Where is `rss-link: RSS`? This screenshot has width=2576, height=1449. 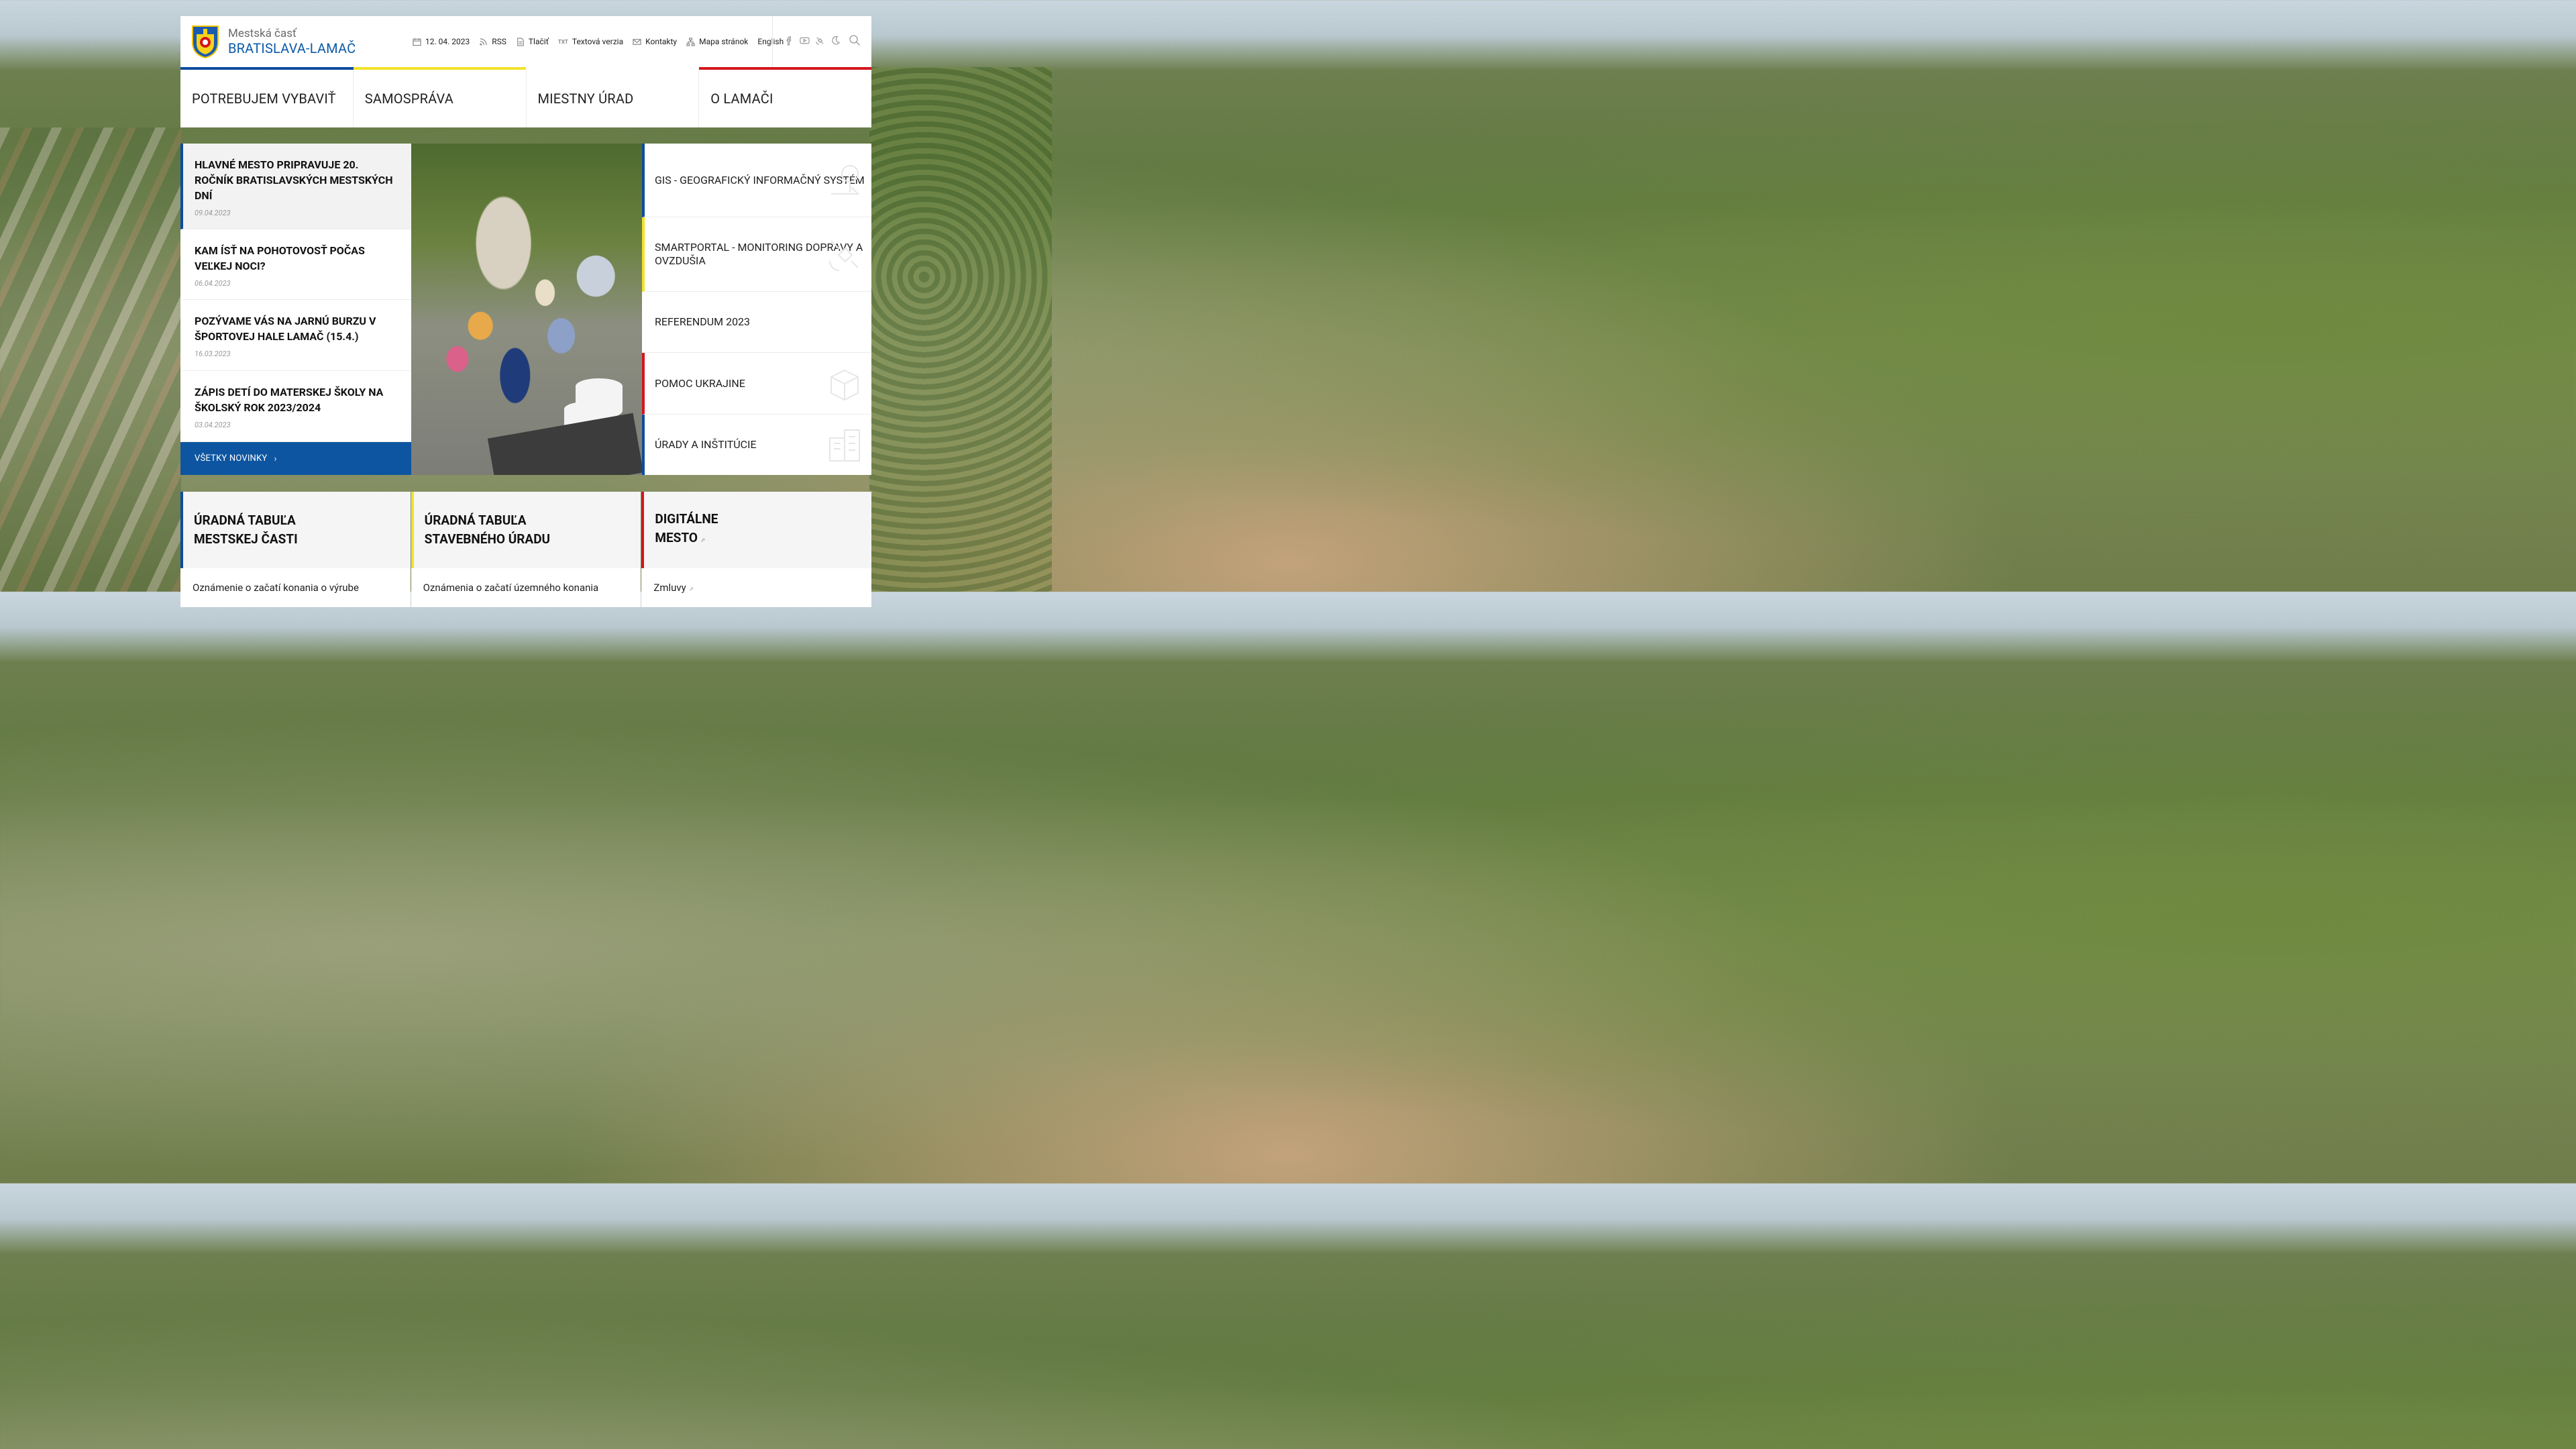
rss-link: RSS is located at coordinates (492, 41).